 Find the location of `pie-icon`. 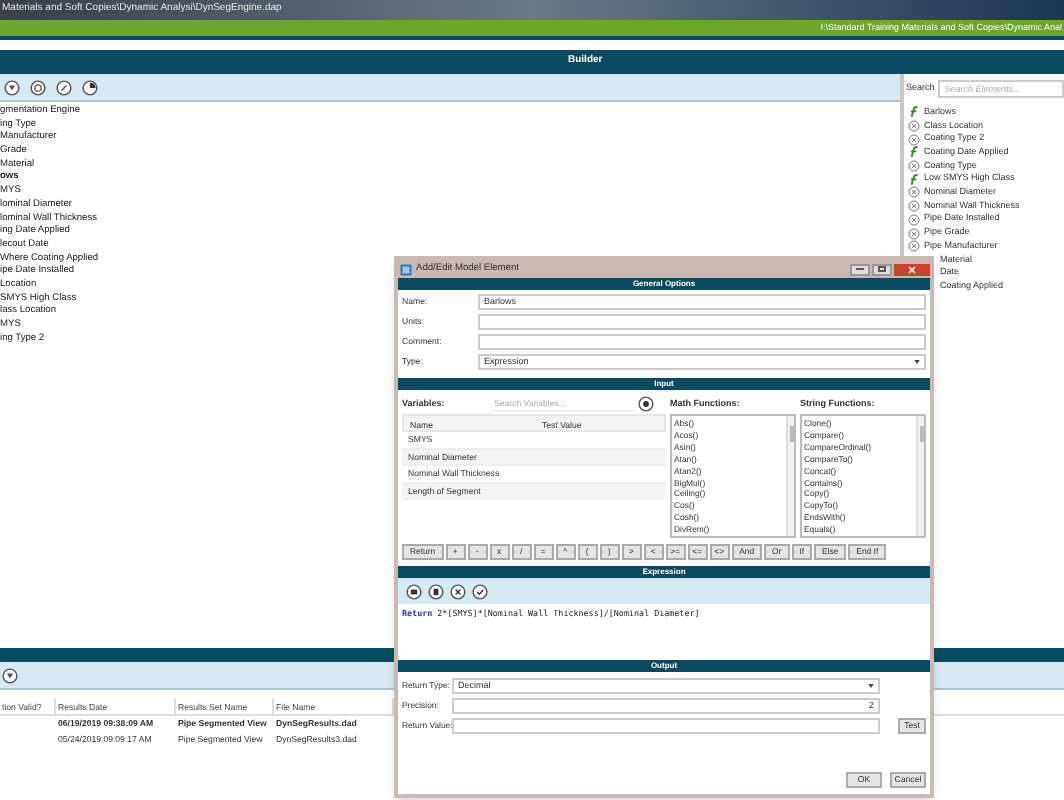

pie-icon is located at coordinates (90, 87).